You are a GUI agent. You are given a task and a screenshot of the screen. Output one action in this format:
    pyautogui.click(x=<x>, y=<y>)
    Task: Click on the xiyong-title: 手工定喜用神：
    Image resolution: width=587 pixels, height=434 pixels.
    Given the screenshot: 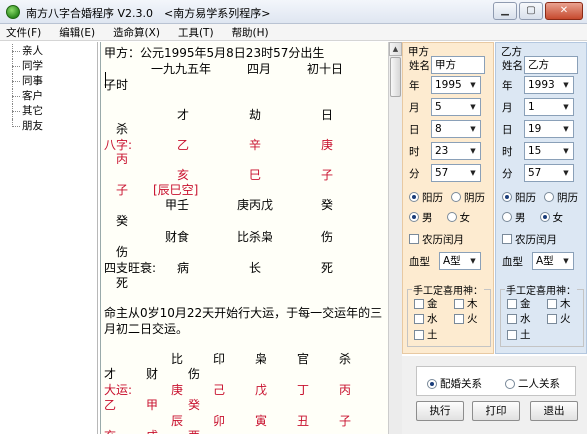 What is the action you would take?
    pyautogui.click(x=541, y=289)
    